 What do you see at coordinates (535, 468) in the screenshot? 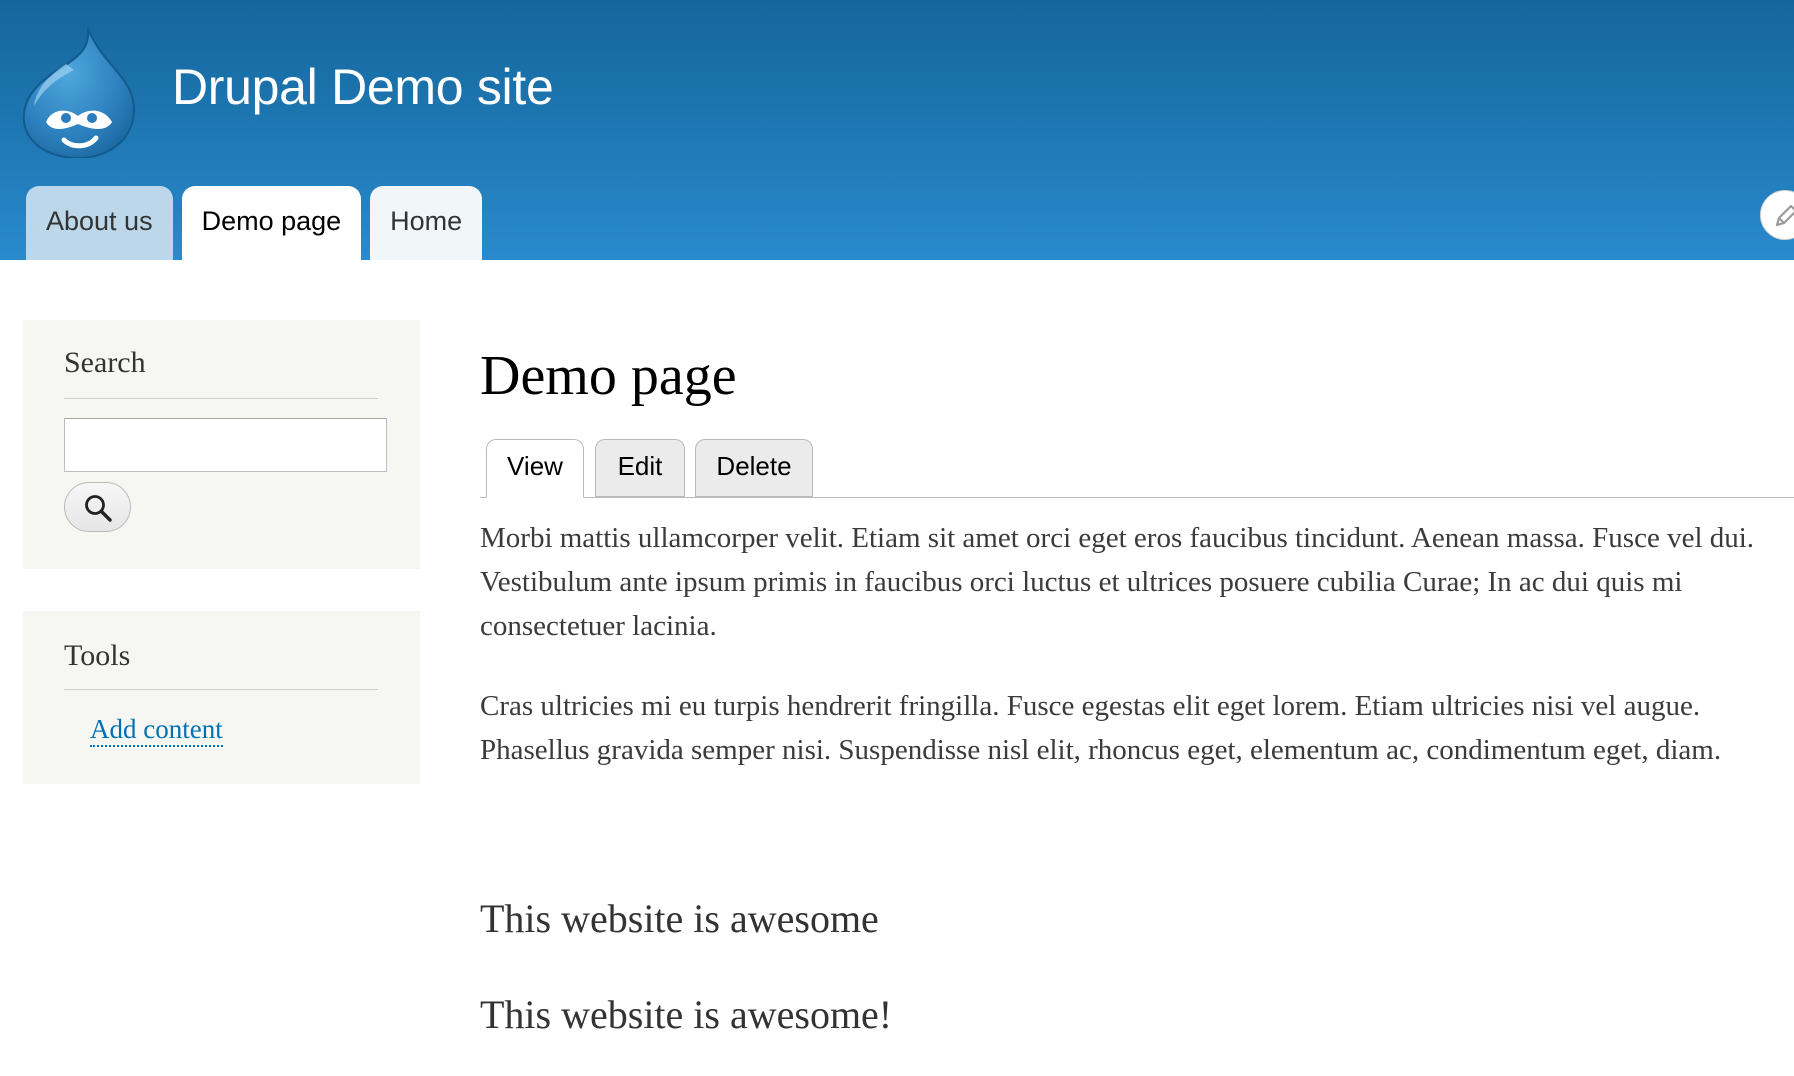
I see `tab-view: View` at bounding box center [535, 468].